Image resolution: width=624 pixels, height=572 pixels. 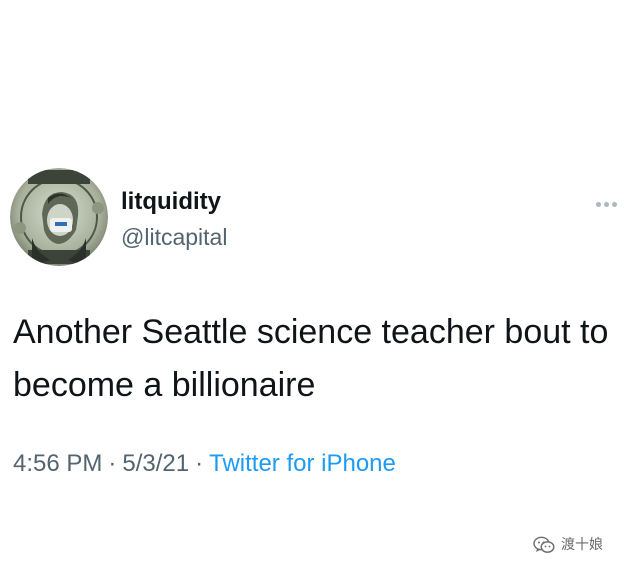 What do you see at coordinates (582, 545) in the screenshot?
I see `watermark-text: 渡十娘` at bounding box center [582, 545].